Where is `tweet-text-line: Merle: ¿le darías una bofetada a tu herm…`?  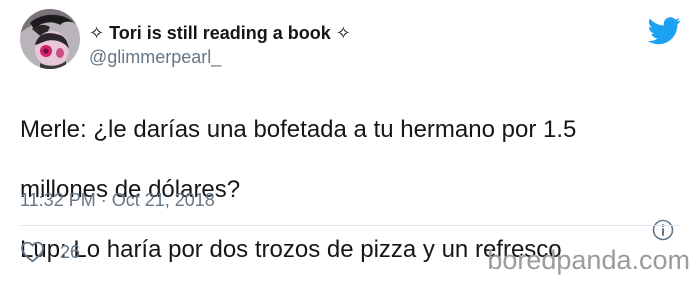 tweet-text-line: Merle: ¿le darías una bofetada a tu herm… is located at coordinates (298, 129).